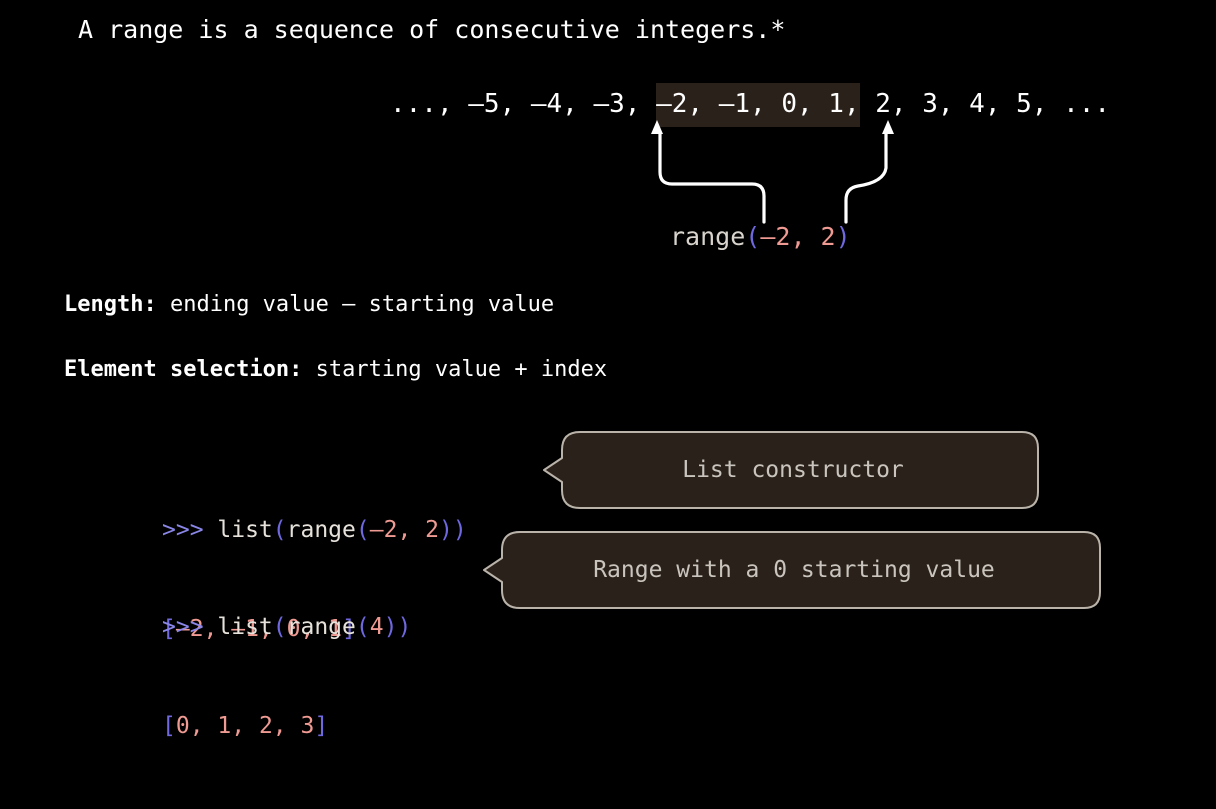 The image size is (1216, 809). What do you see at coordinates (110, 304) in the screenshot?
I see `definition-length-label: Length:` at bounding box center [110, 304].